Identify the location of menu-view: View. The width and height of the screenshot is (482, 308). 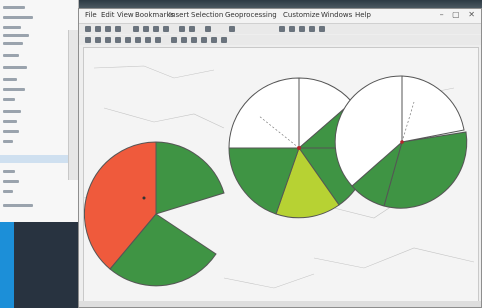
(125, 15).